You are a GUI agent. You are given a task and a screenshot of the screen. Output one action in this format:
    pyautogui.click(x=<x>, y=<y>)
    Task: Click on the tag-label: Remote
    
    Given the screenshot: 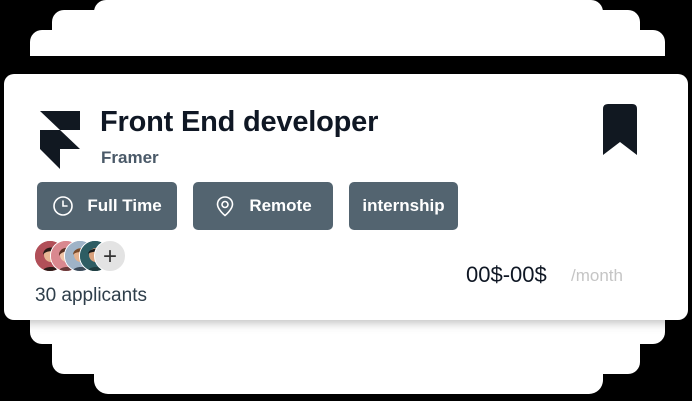 What is the action you would take?
    pyautogui.click(x=280, y=205)
    